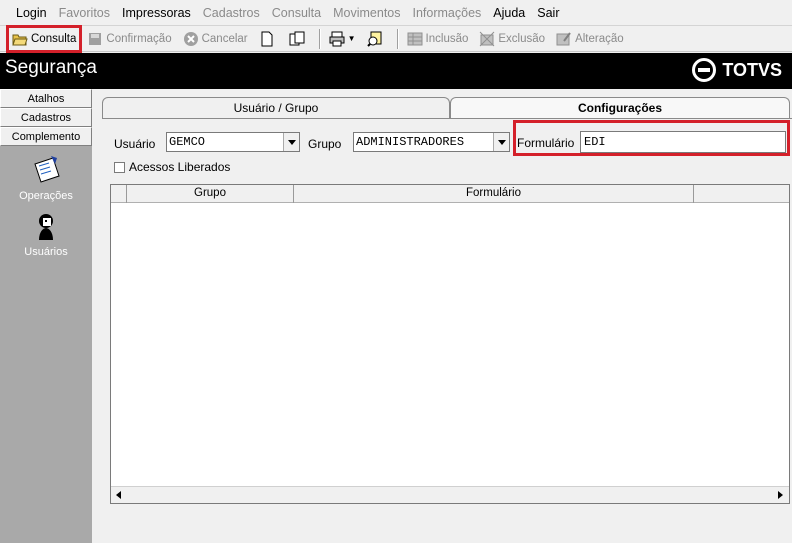 The image size is (792, 543). I want to click on grid-edit-icon, so click(564, 39).